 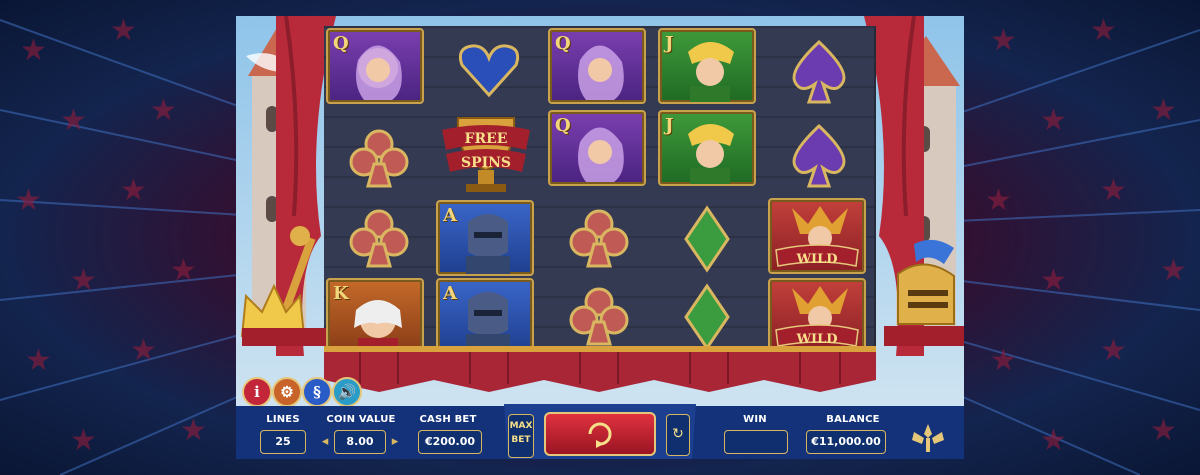 What do you see at coordinates (325, 442) in the screenshot?
I see `coin-decrease-icon: ◂` at bounding box center [325, 442].